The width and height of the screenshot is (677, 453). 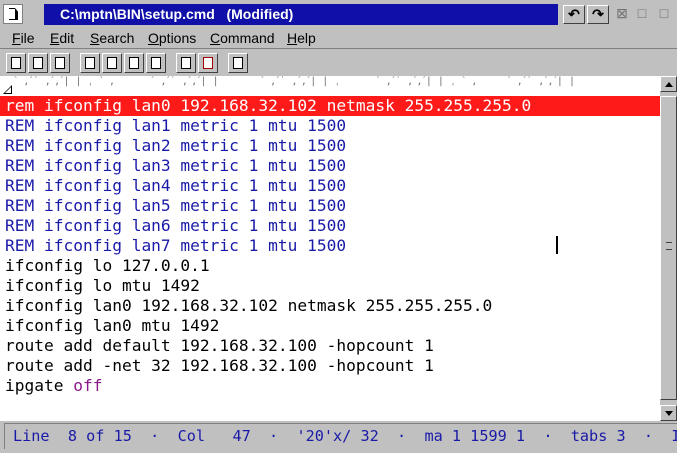 What do you see at coordinates (330, 126) in the screenshot?
I see `text-line: REM ifconfig lan1 metric 1 mtu 1500` at bounding box center [330, 126].